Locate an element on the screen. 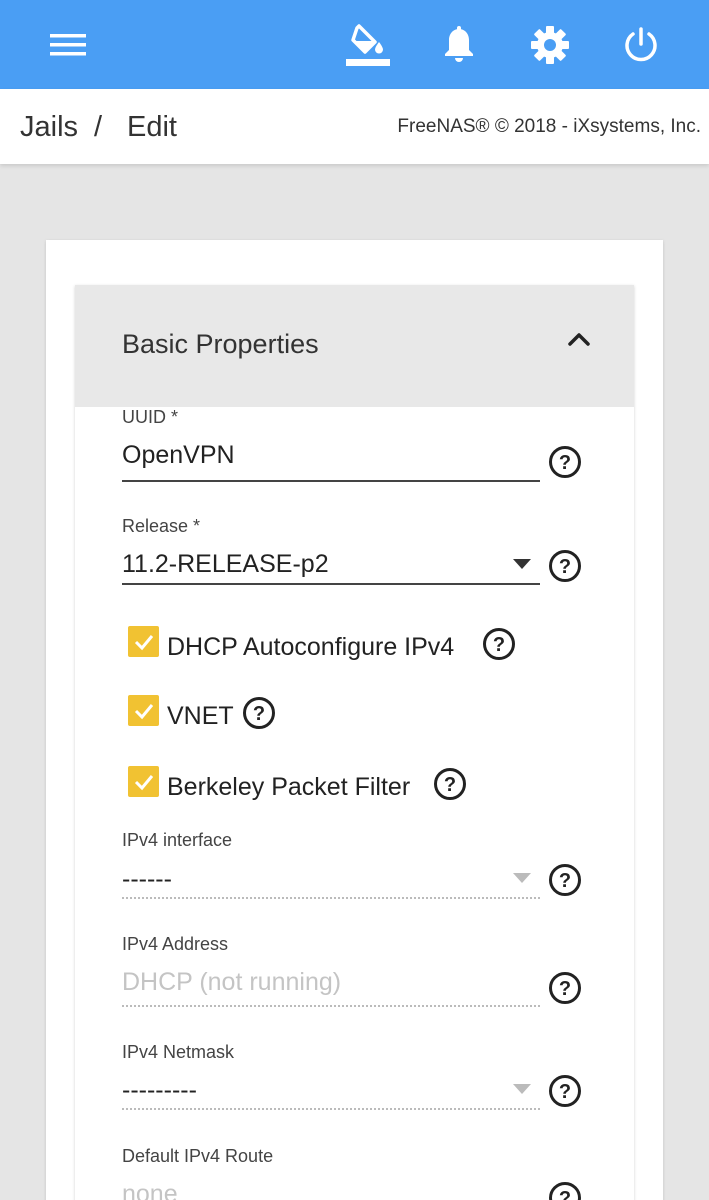  bell-icon is located at coordinates (459, 45).